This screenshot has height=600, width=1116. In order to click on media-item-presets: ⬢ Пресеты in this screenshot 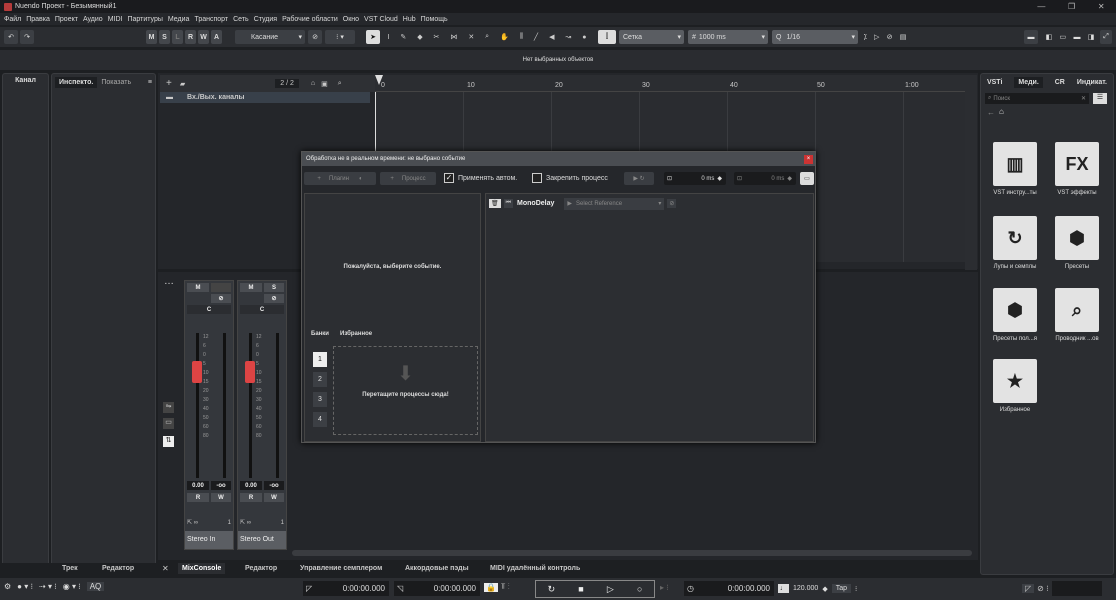, I will do `click(1077, 243)`.